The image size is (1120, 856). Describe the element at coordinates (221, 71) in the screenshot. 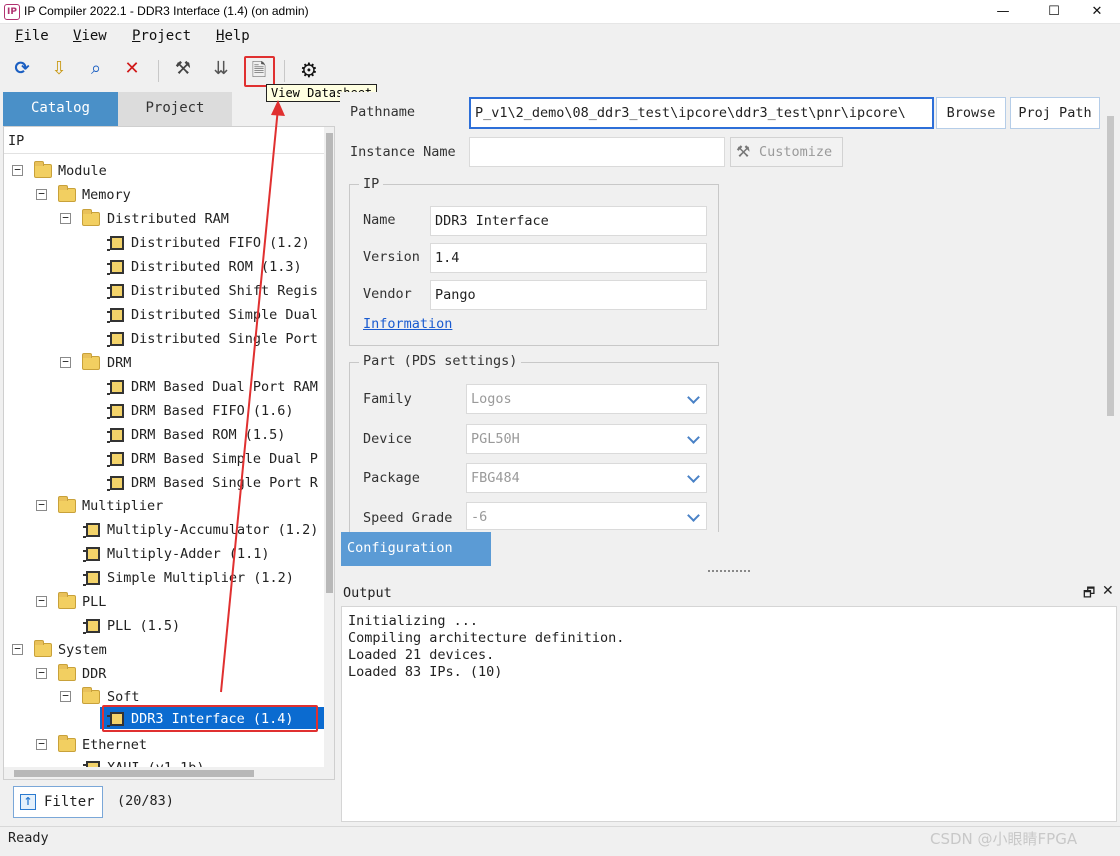

I see `export-icon: ⇊` at that location.